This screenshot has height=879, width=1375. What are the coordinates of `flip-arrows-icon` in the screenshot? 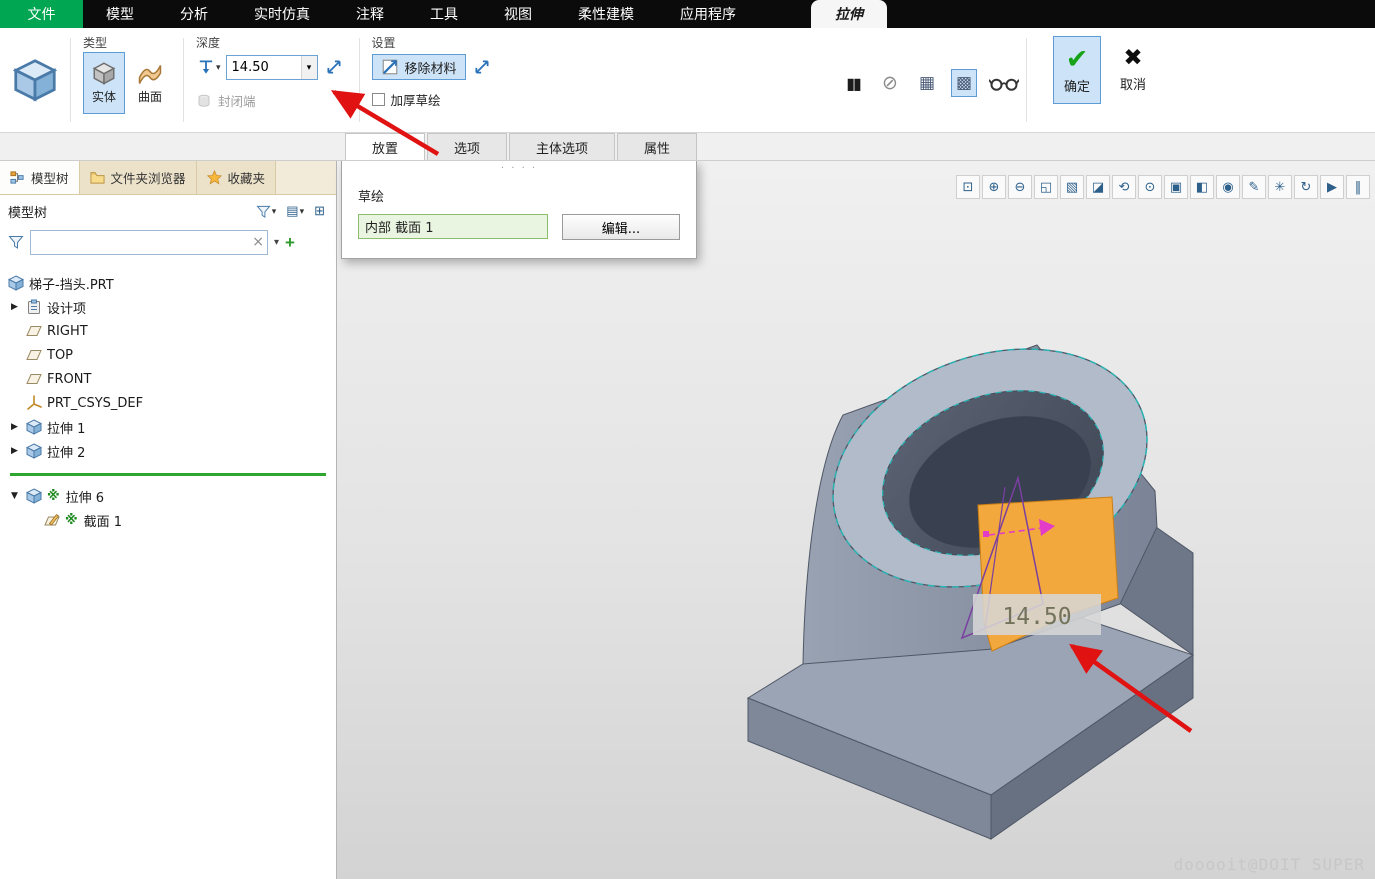 It's located at (482, 67).